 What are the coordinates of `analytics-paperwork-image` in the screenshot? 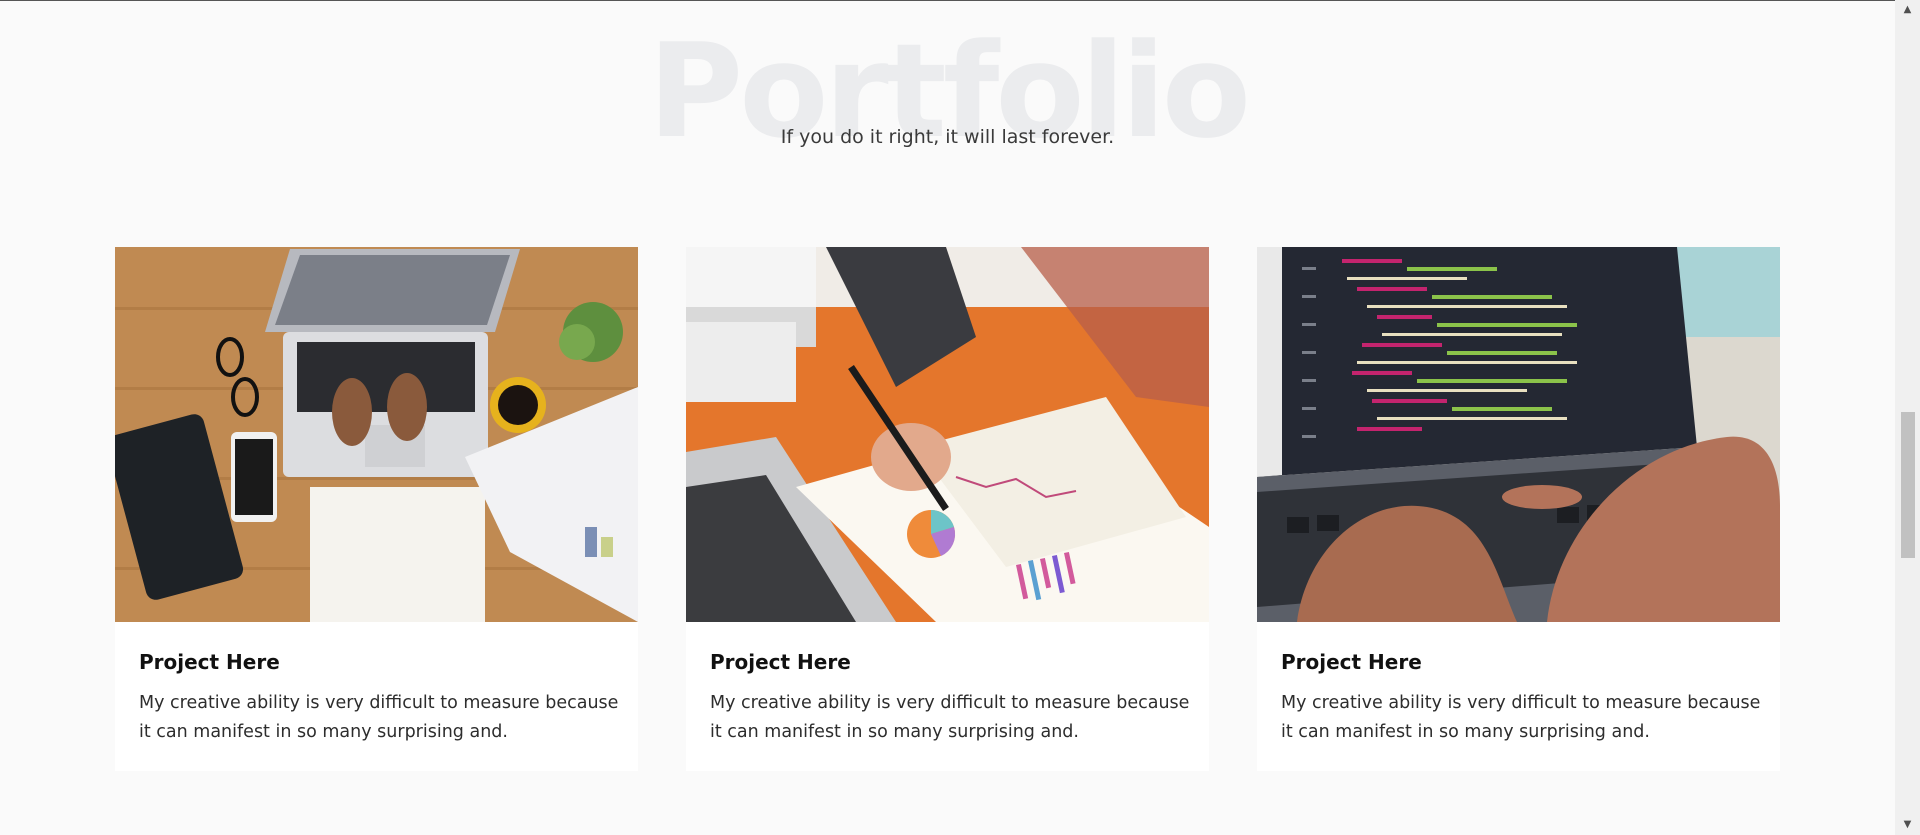 It's located at (947, 434).